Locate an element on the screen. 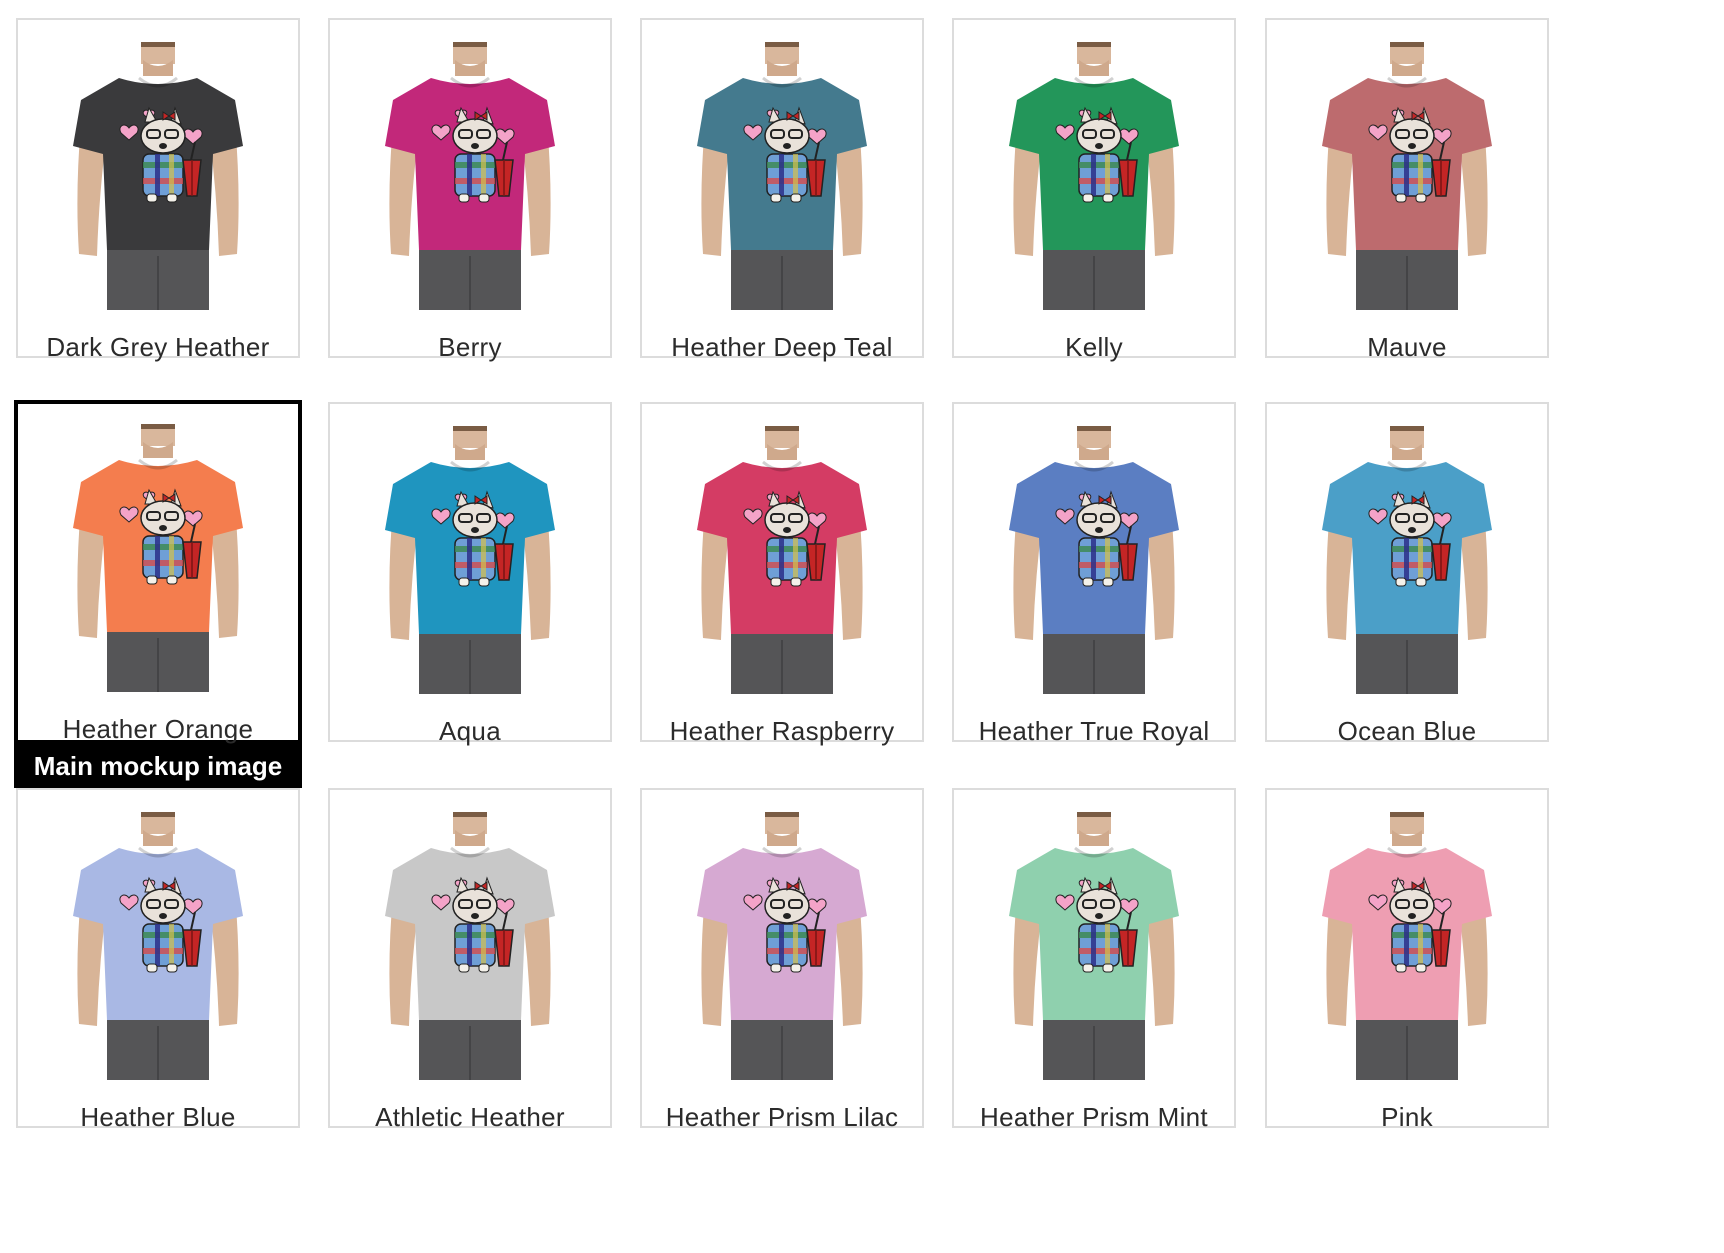 The image size is (1724, 1253). color-card-athletic-heather: Athletic Heather is located at coordinates (470, 960).